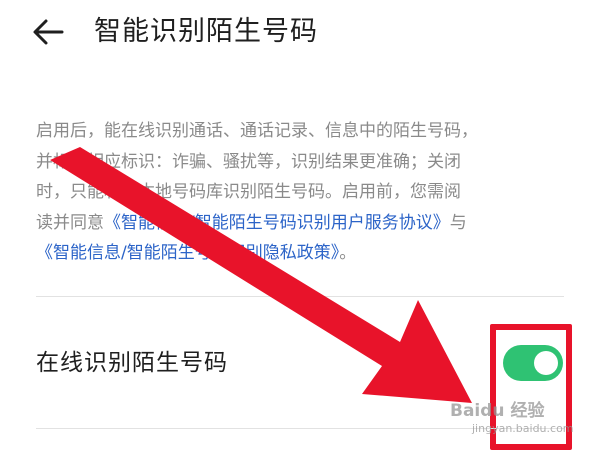 Image resolution: width=596 pixels, height=454 pixels. I want to click on agreement-connector-text: 与, so click(458, 222).